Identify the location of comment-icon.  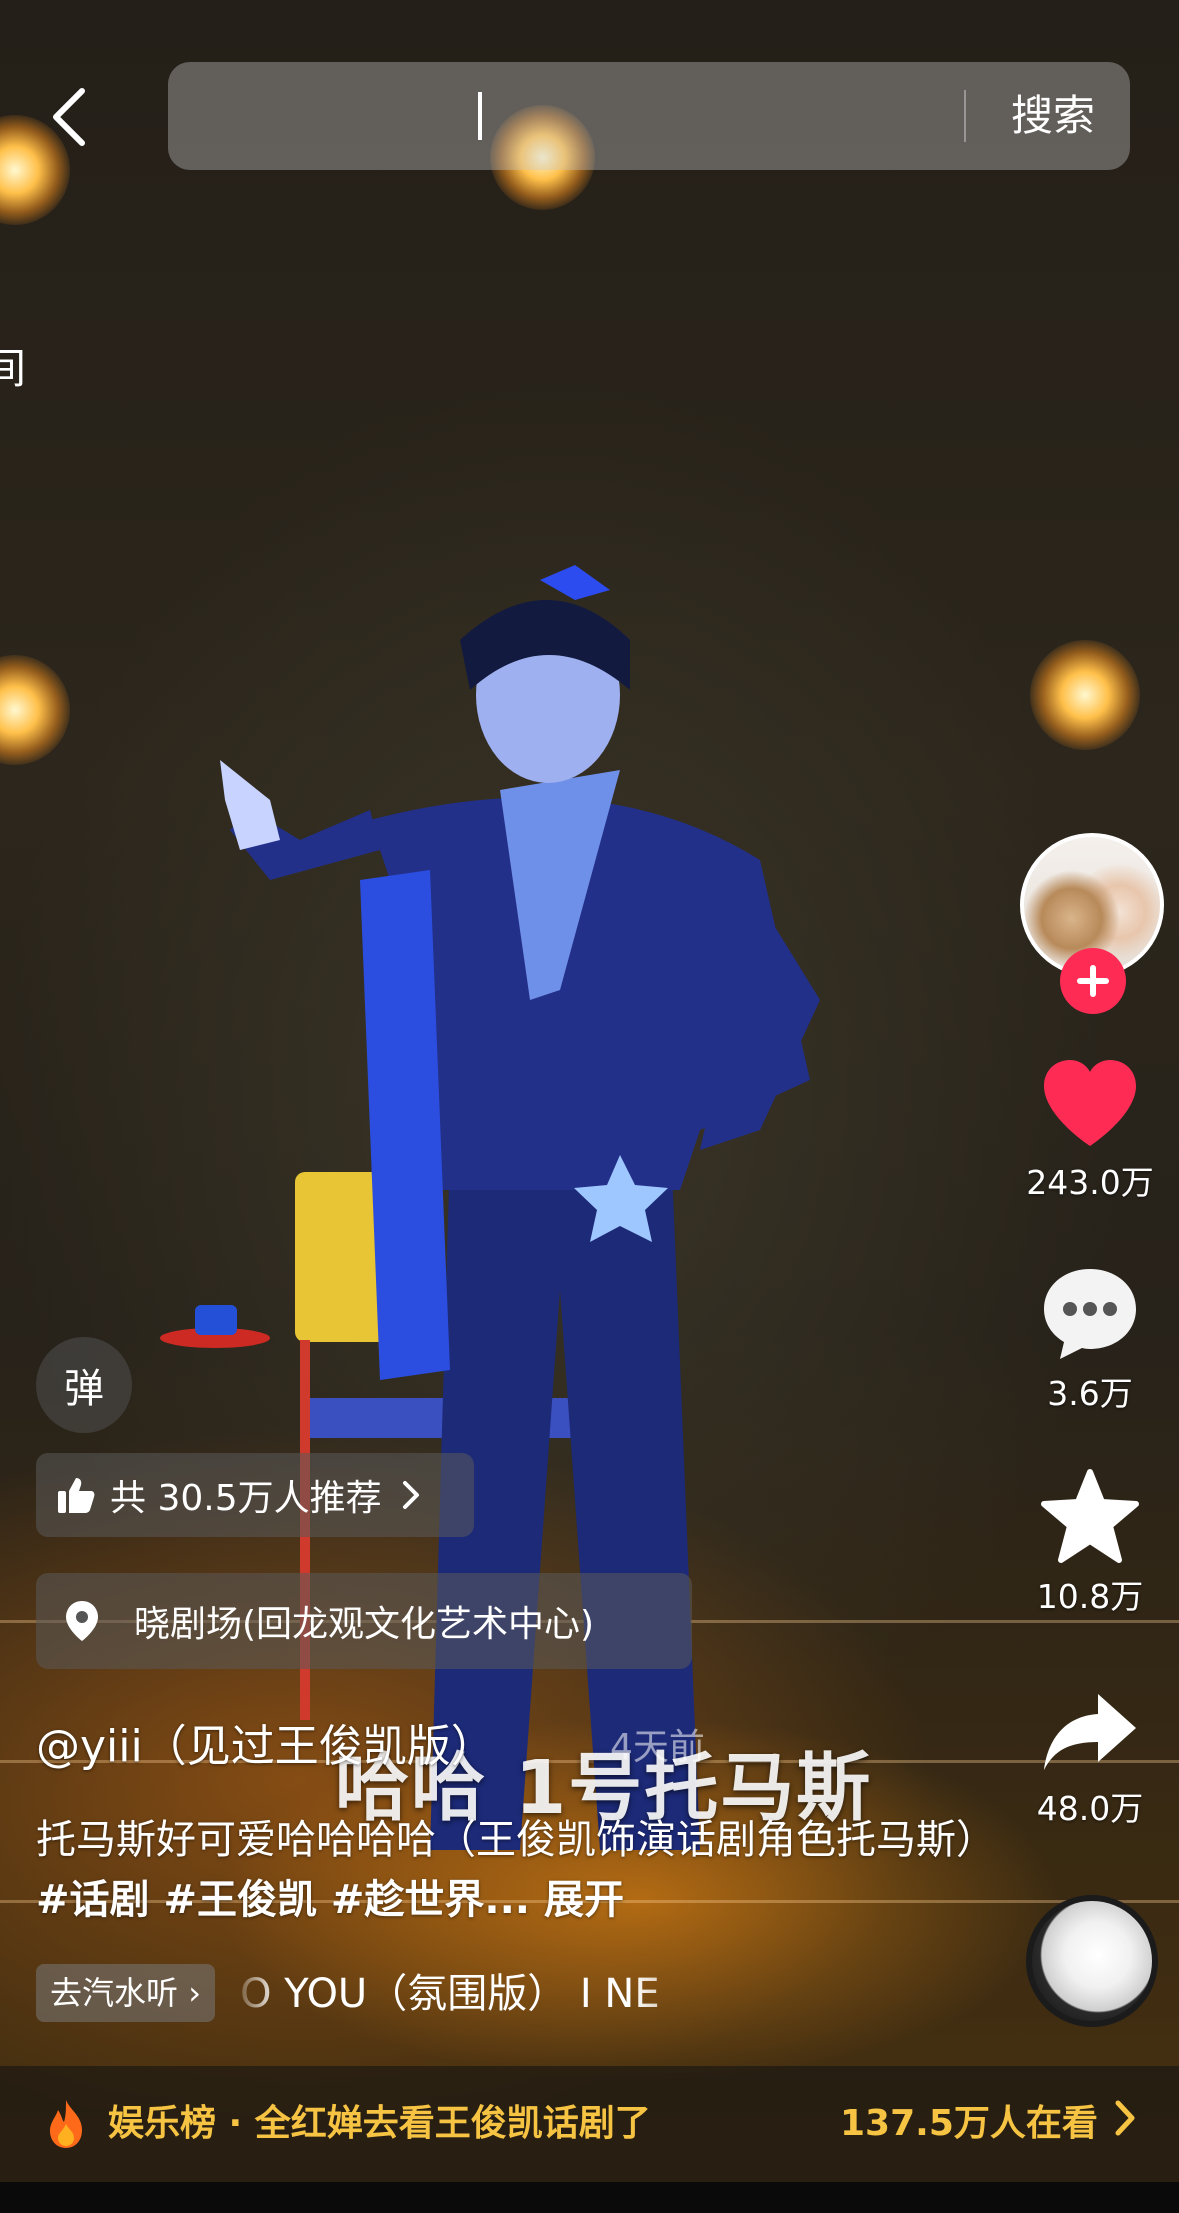
(1090, 1314).